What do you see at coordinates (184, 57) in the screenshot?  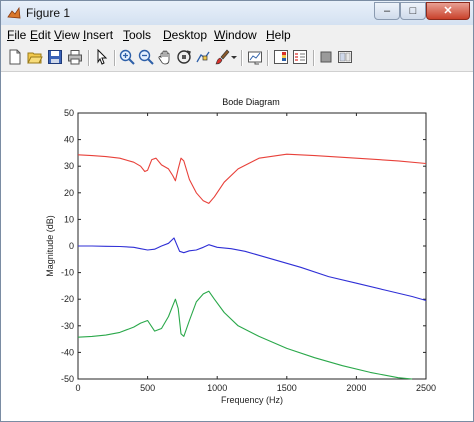 I see `rotate-3d-icon` at bounding box center [184, 57].